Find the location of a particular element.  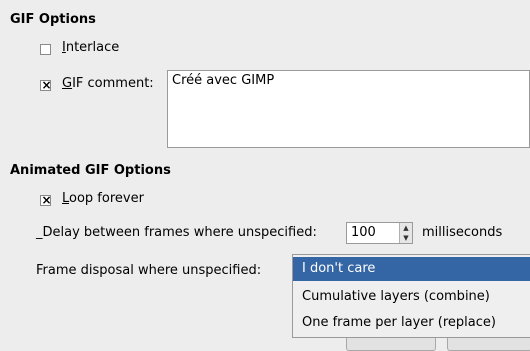

delay-spin-buttons: ▲ ▼ is located at coordinates (405, 233).